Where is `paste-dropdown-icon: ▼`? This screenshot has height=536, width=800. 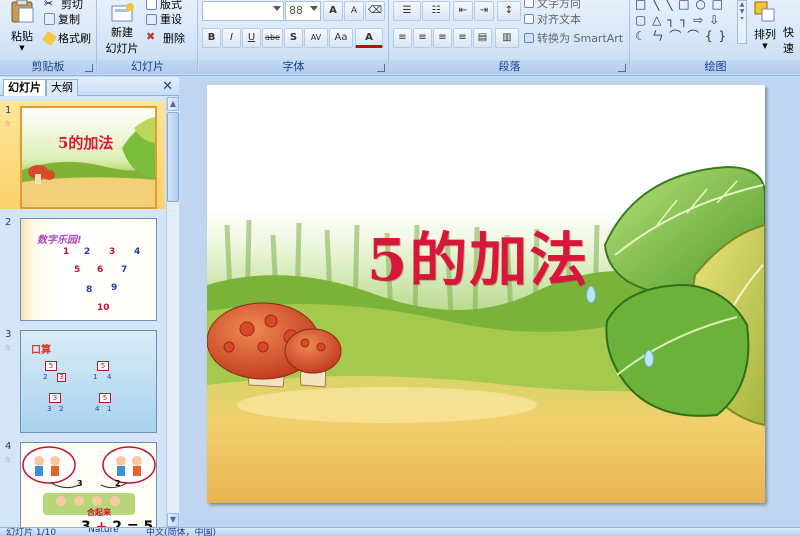 paste-dropdown-icon: ▼ is located at coordinates (22, 48).